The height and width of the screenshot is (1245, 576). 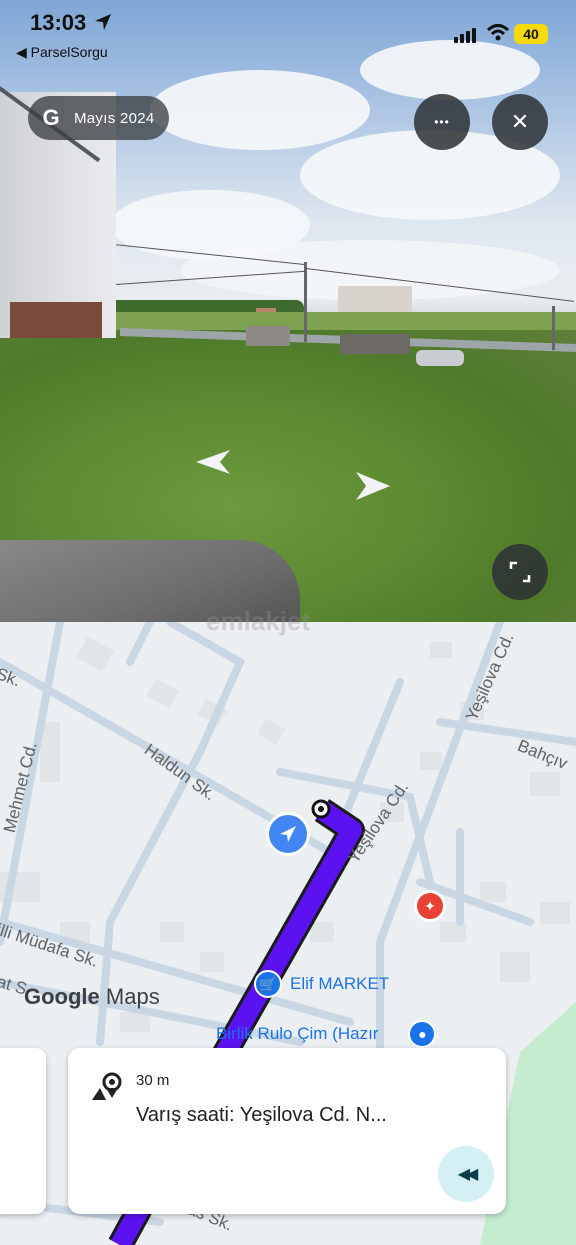 I want to click on clock: 13:03, so click(x=71, y=23).